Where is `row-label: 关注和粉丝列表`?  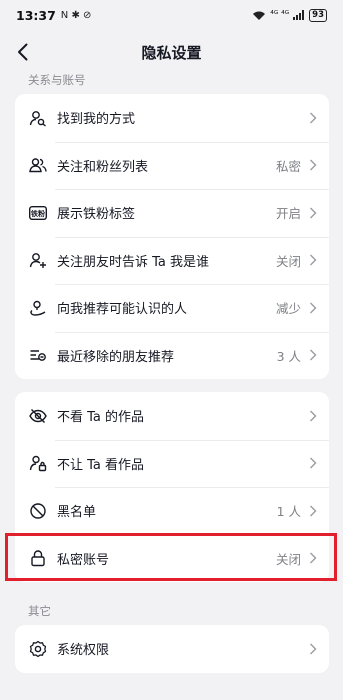 row-label: 关注和粉丝列表 is located at coordinates (103, 167).